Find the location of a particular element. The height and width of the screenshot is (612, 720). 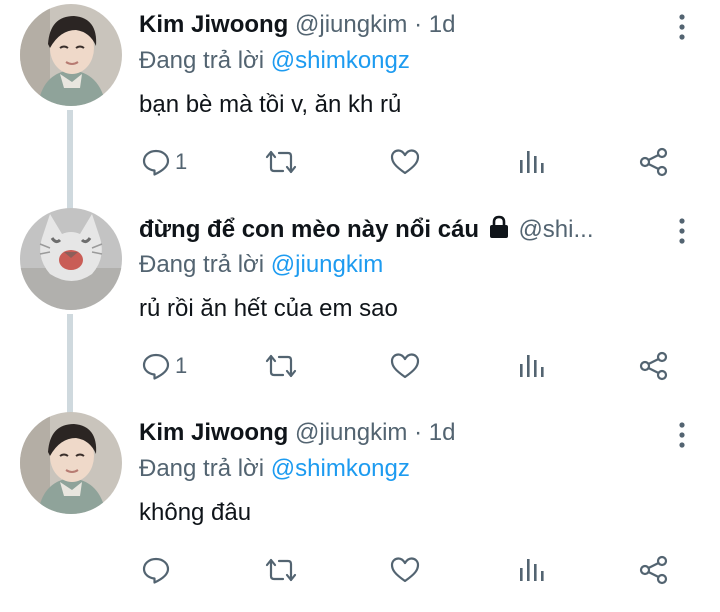

tweet-actions is located at coordinates (360, 570).